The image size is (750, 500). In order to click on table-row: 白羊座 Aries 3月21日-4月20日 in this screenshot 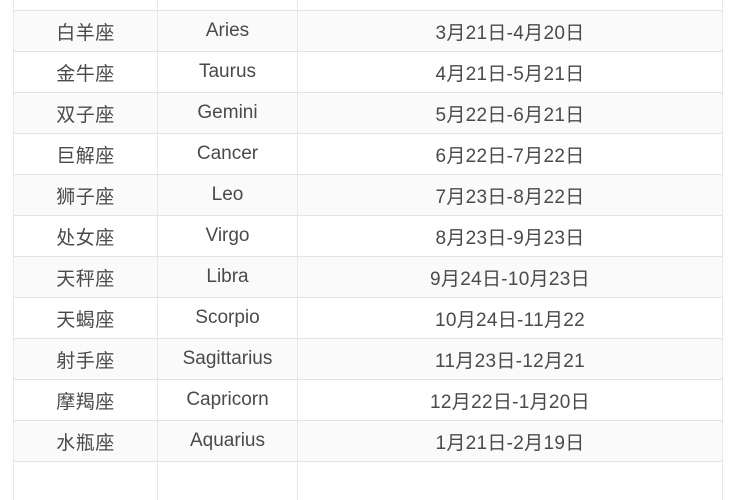, I will do `click(368, 31)`.